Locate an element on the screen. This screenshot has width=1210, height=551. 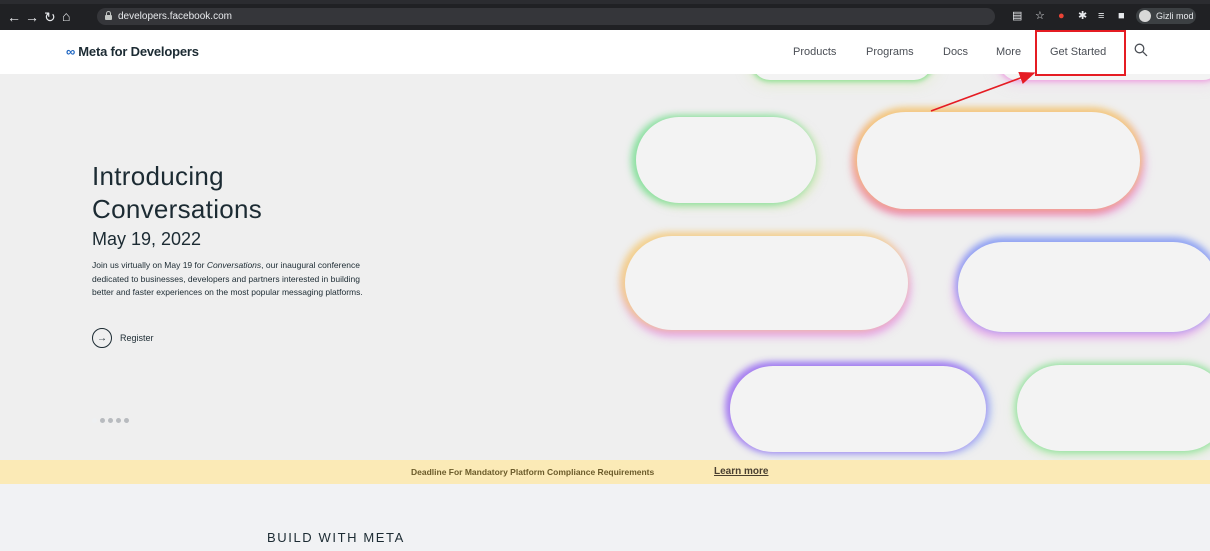
star-icon: ☆ is located at coordinates (1040, 16).